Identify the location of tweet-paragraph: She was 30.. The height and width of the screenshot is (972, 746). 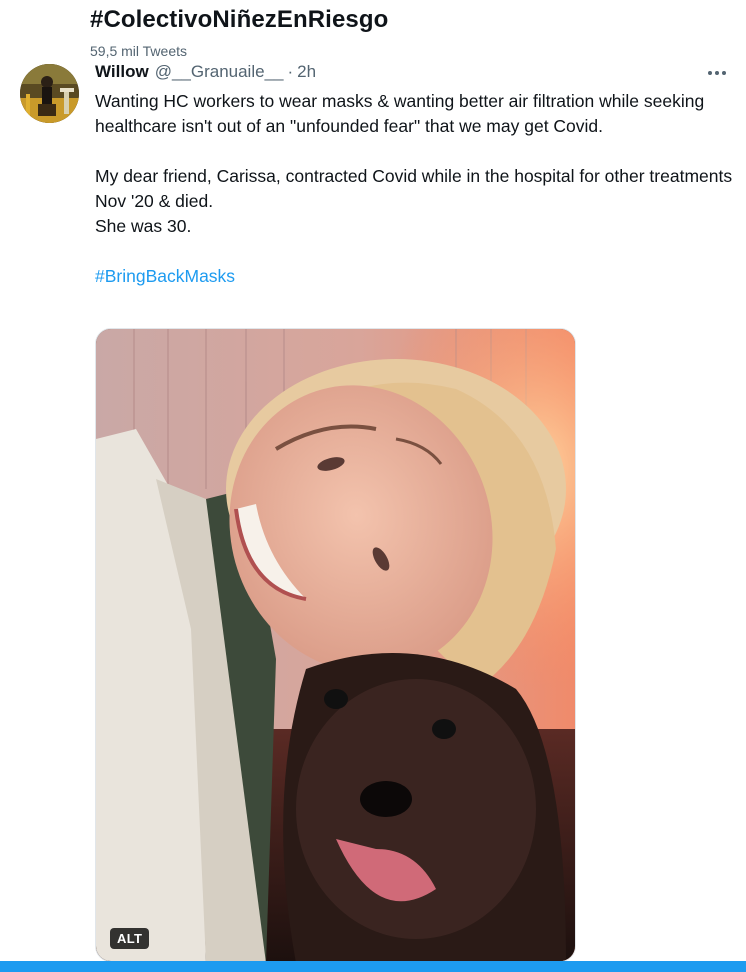
(143, 226).